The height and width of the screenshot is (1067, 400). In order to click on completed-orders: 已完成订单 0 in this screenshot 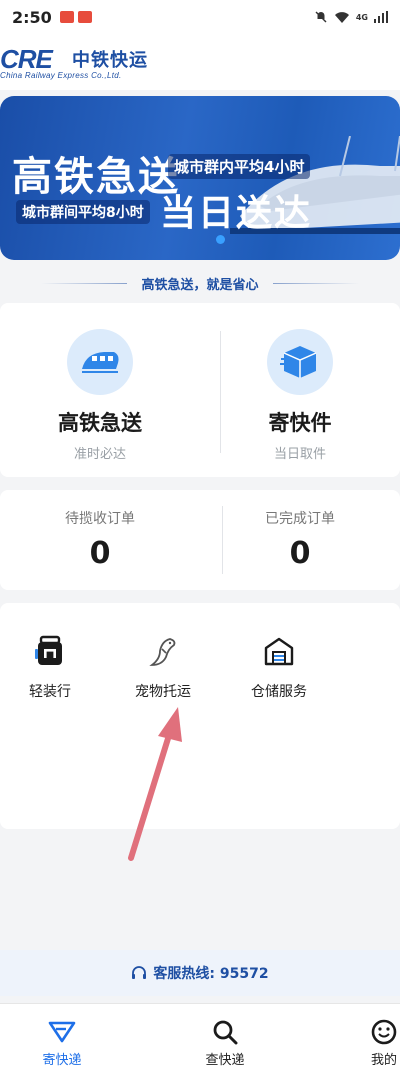, I will do `click(300, 540)`.